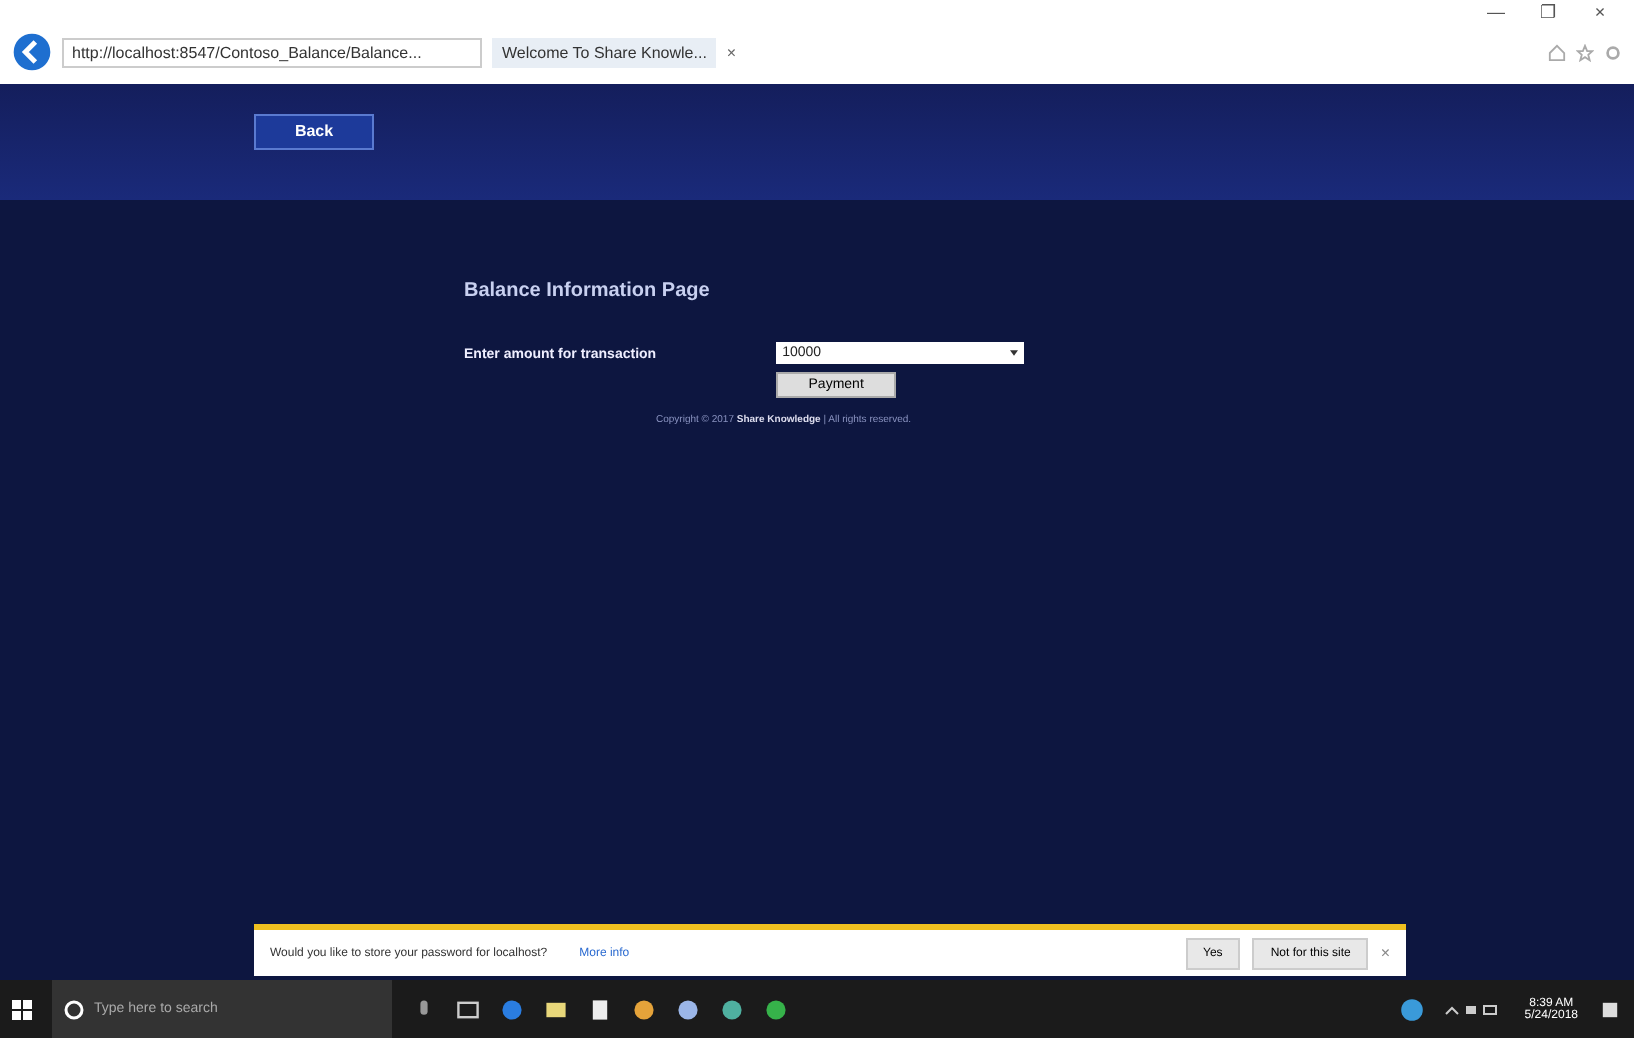  Describe the element at coordinates (1548, 12) in the screenshot. I see `window-control: ❐` at that location.